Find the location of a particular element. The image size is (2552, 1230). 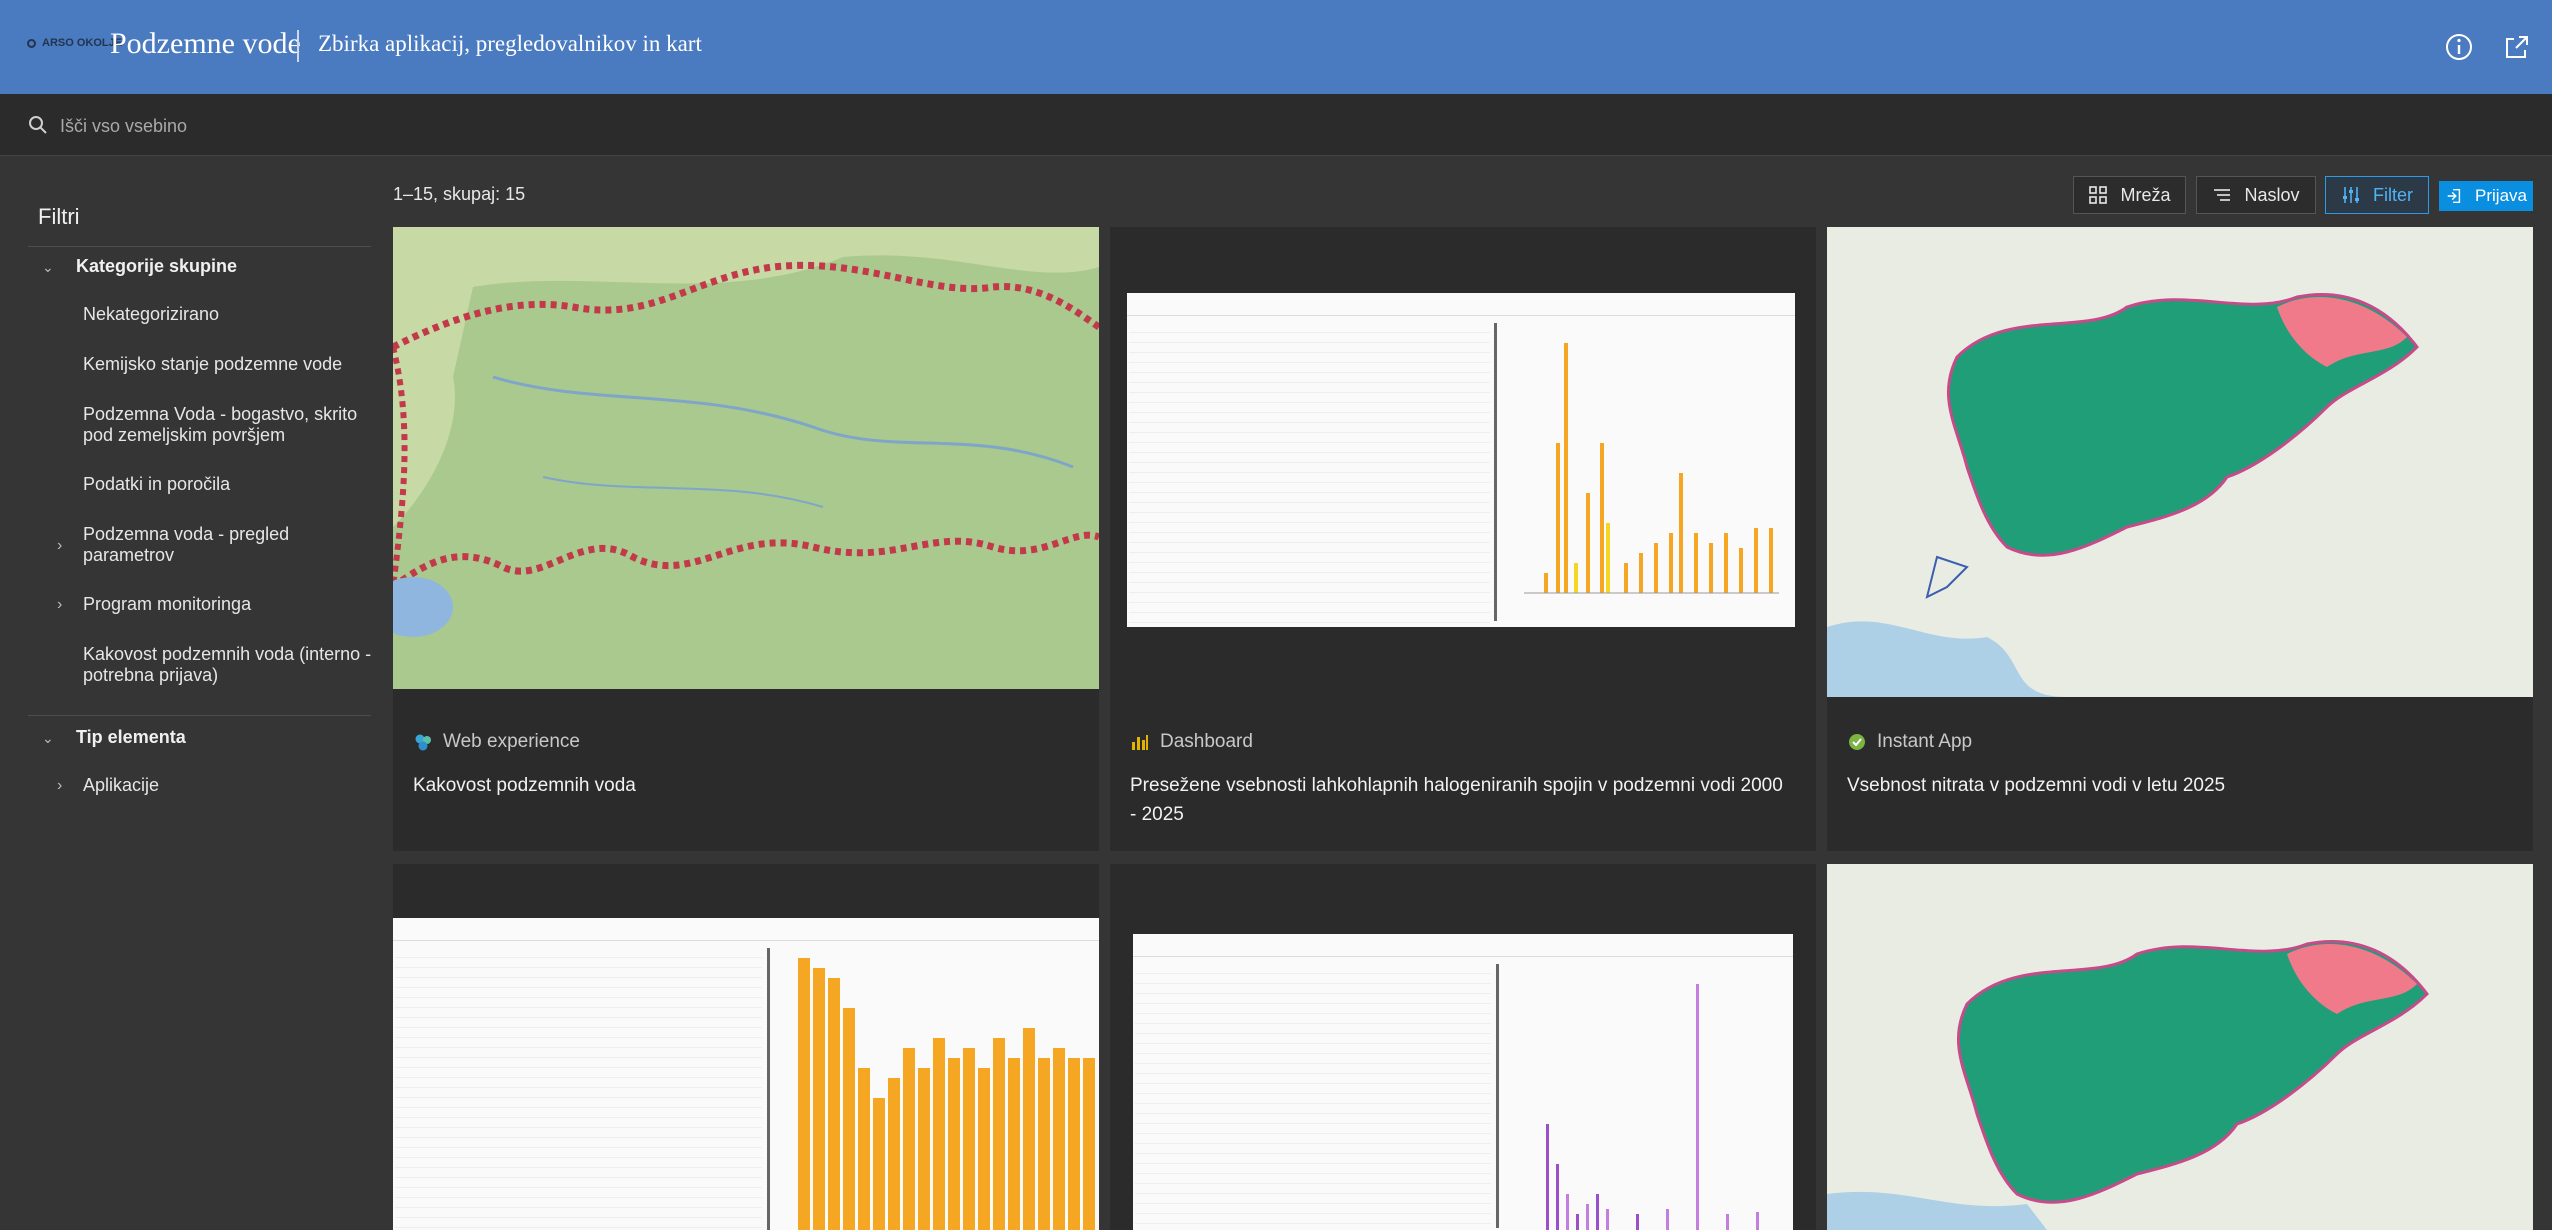

instant-app-icon is located at coordinates (1857, 742).